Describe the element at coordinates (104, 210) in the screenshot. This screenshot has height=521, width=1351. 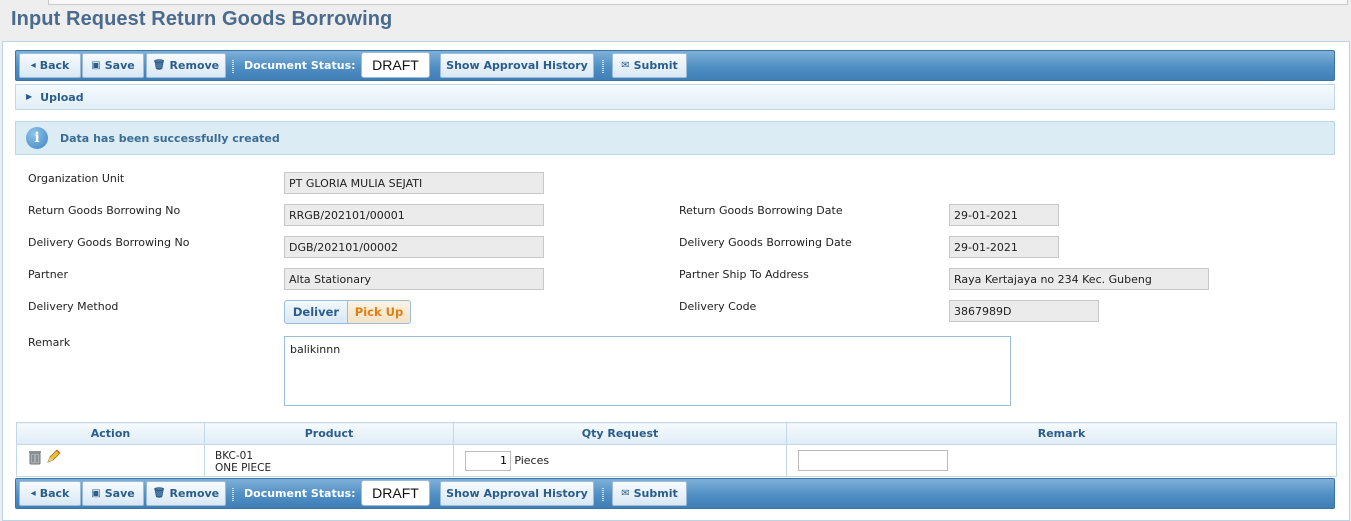
I see `return-no-label: Return Goods Borrowing No` at that location.